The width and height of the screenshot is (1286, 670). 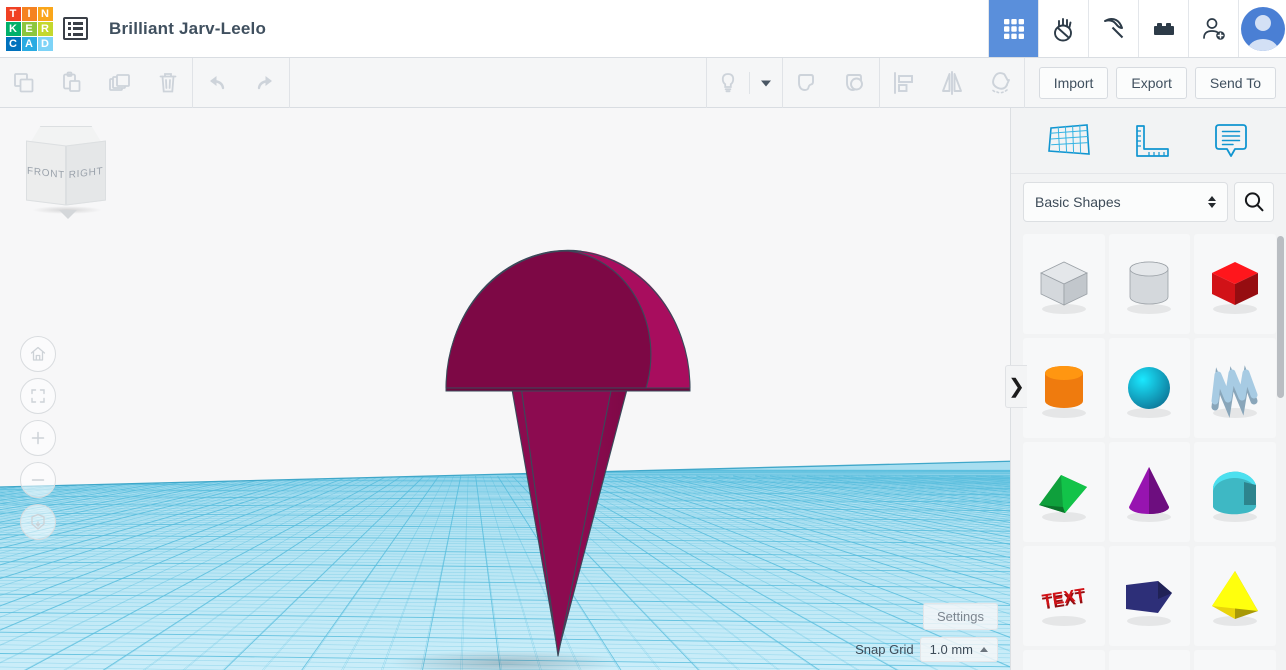 What do you see at coordinates (1235, 82) in the screenshot?
I see `send-to-button: Send To` at bounding box center [1235, 82].